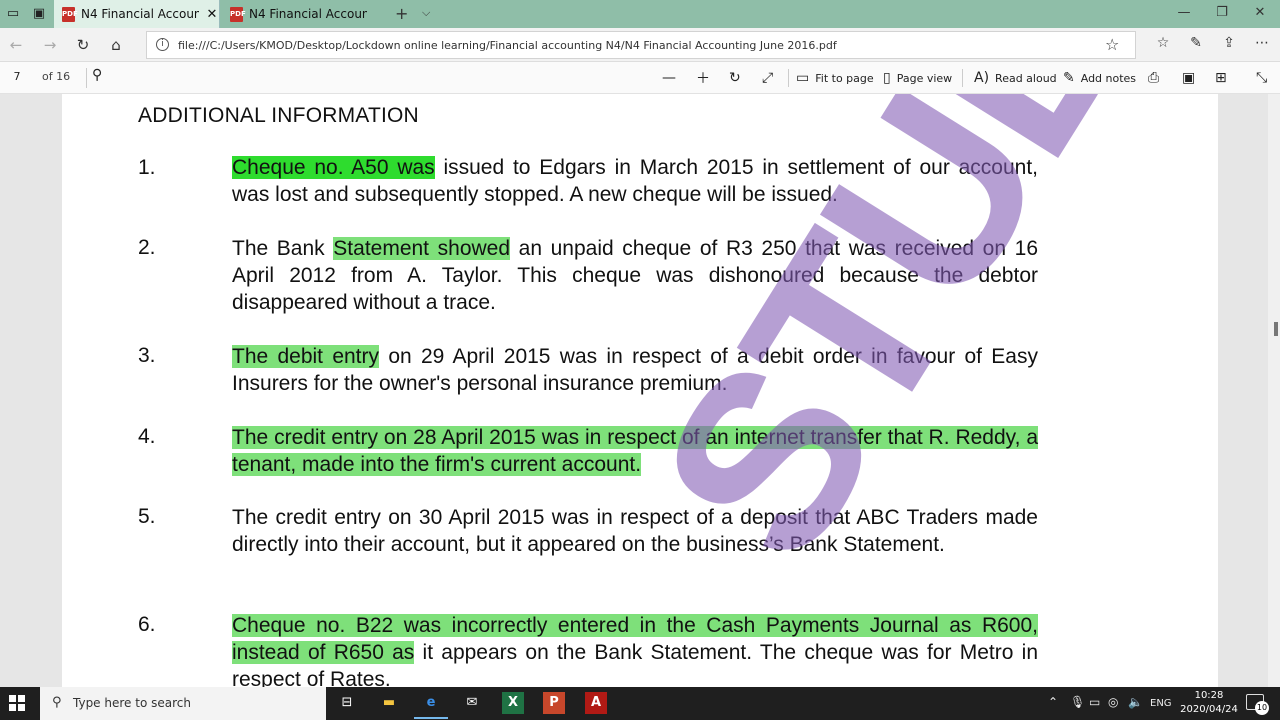 This screenshot has height=720, width=1280. Describe the element at coordinates (162, 44) in the screenshot. I see `info-icon: i` at that location.